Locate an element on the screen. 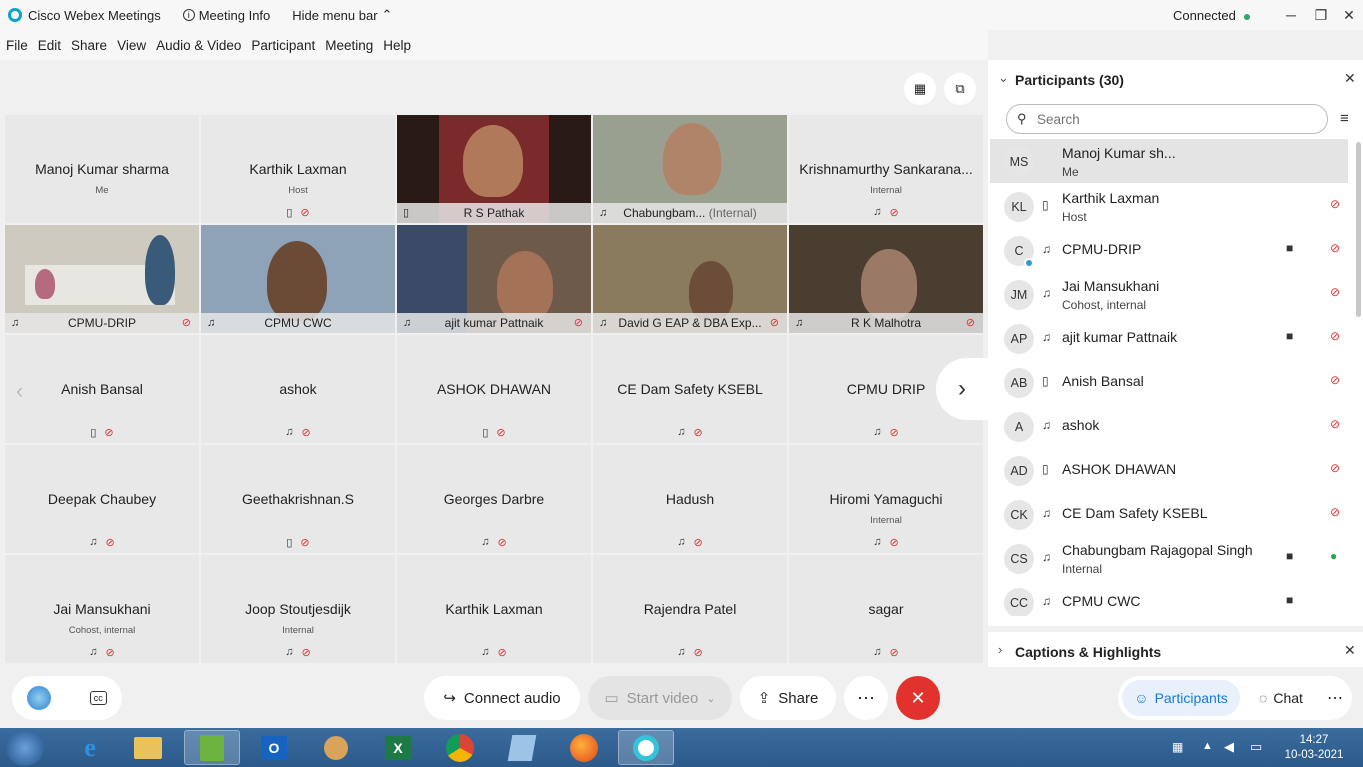 This screenshot has width=1363, height=767. participant-tile: Rajendra Patel ♫ ⊘ is located at coordinates (690, 609).